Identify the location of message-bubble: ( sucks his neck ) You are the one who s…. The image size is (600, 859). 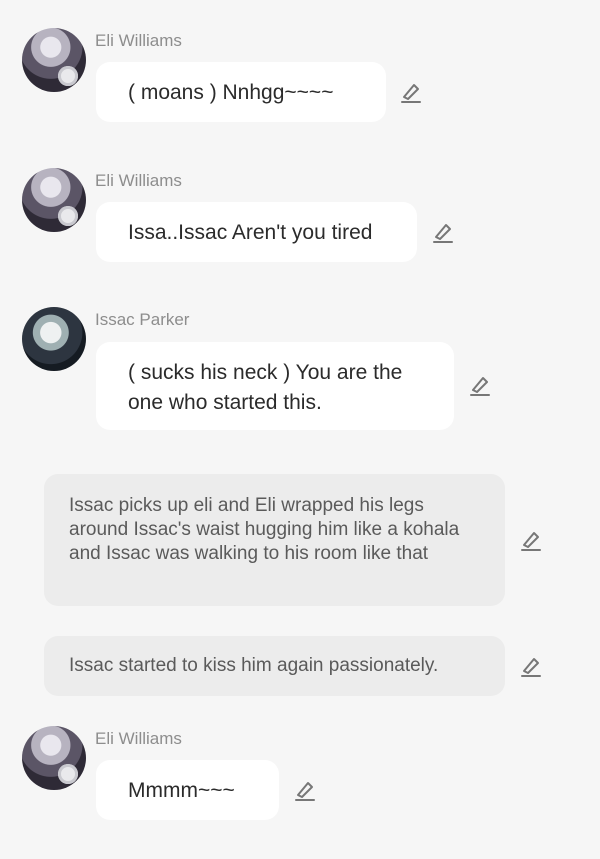
(275, 386).